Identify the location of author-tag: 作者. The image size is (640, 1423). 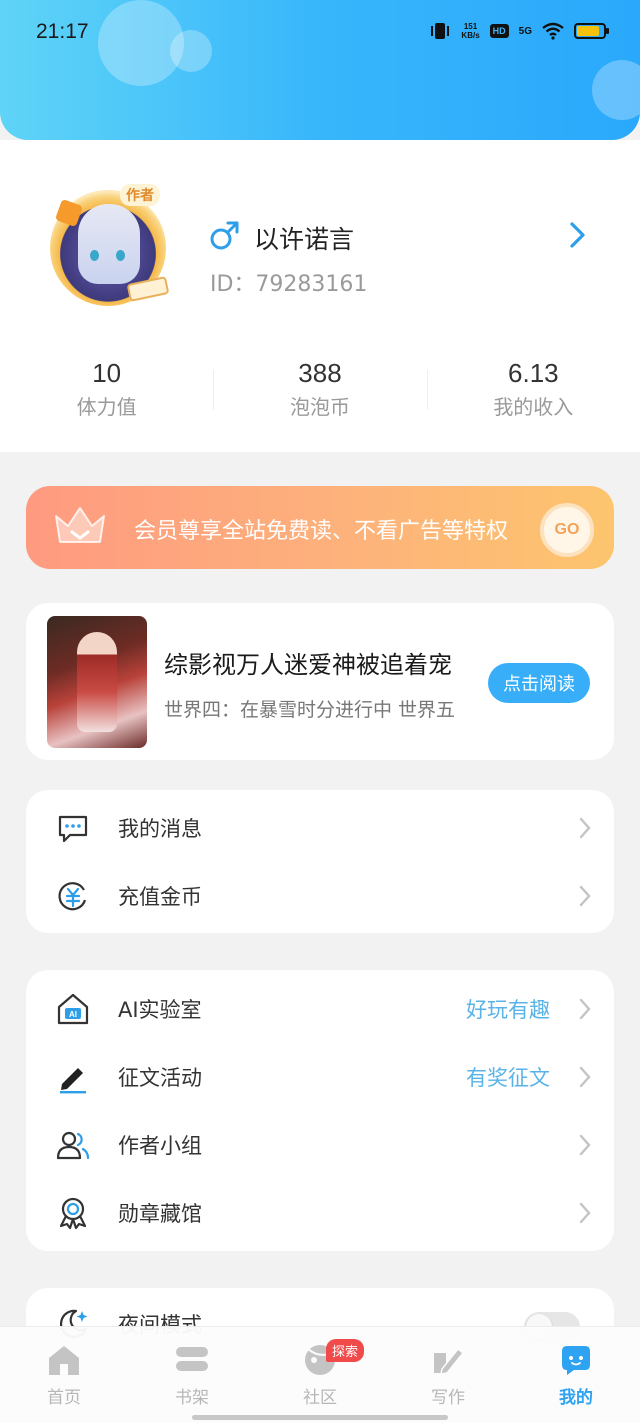
(140, 195).